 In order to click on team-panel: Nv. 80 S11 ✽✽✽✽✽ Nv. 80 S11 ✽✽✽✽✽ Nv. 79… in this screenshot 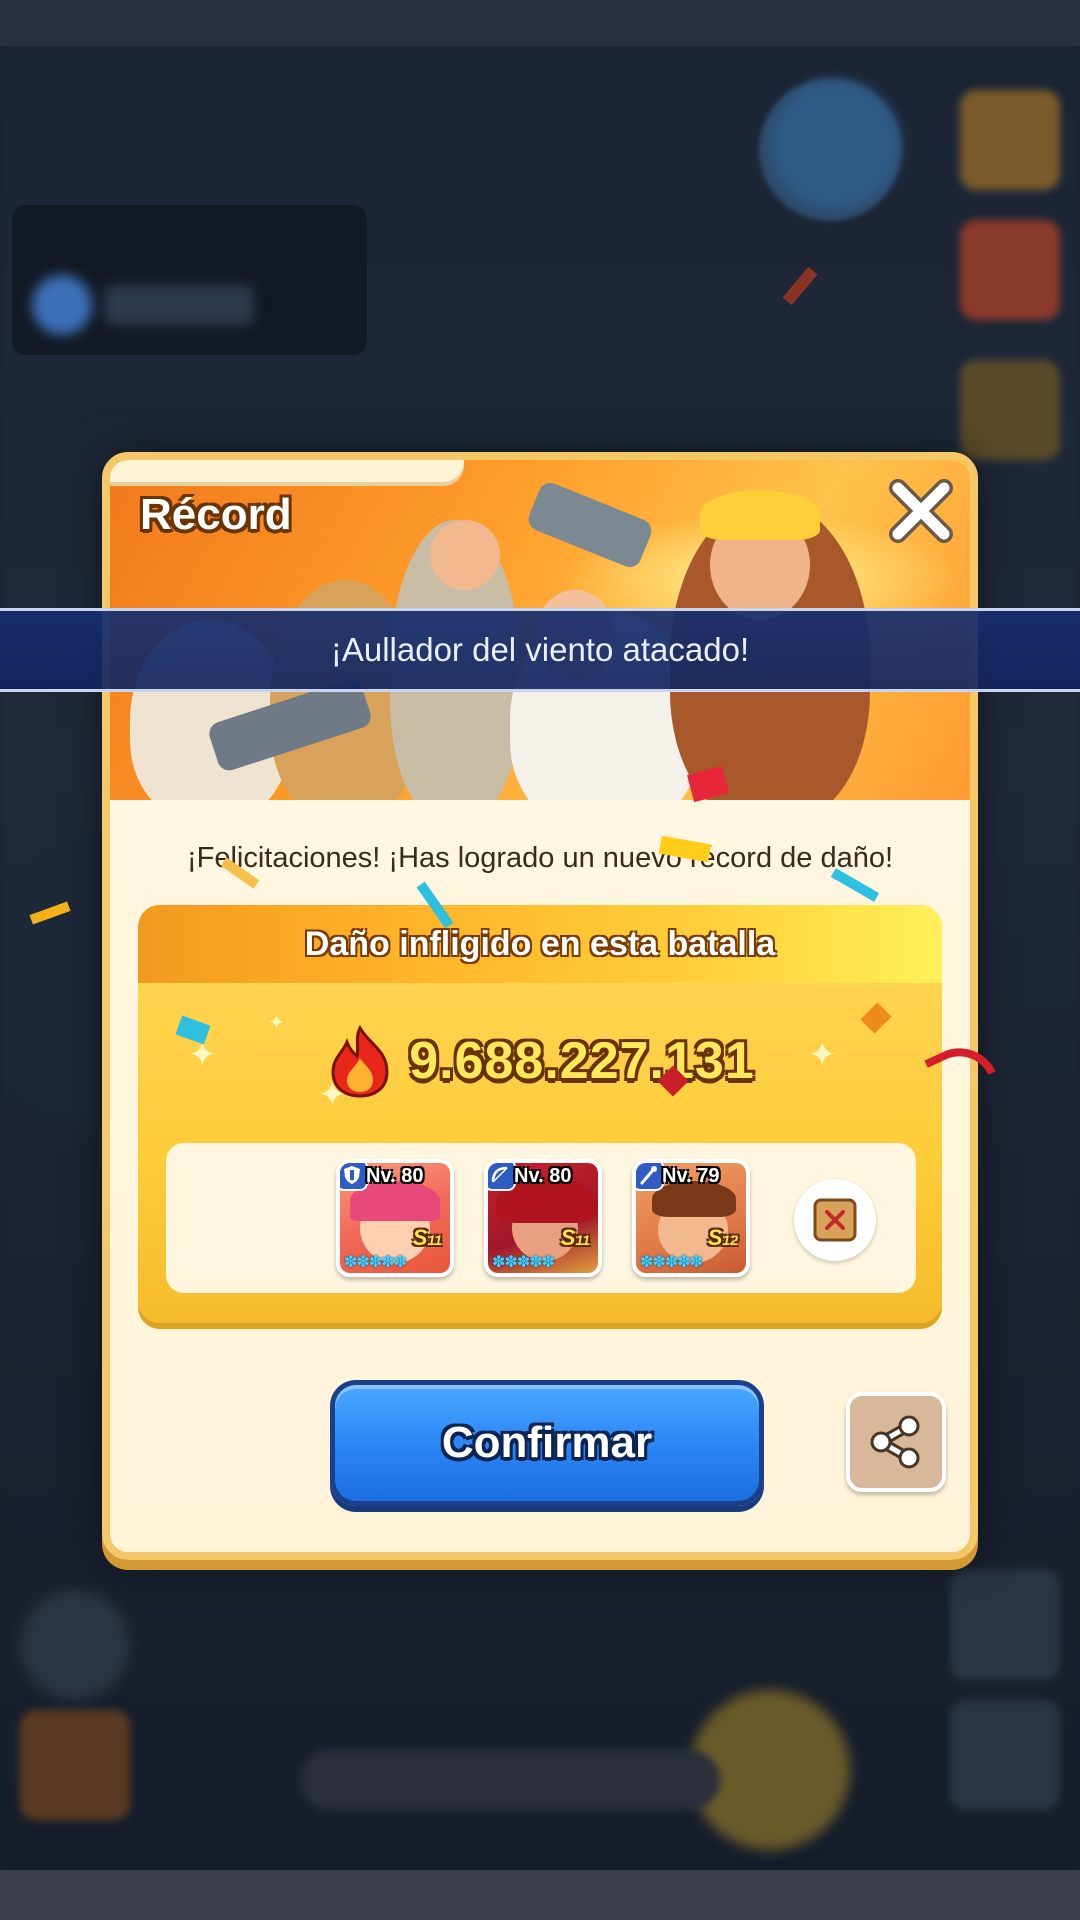, I will do `click(541, 1218)`.